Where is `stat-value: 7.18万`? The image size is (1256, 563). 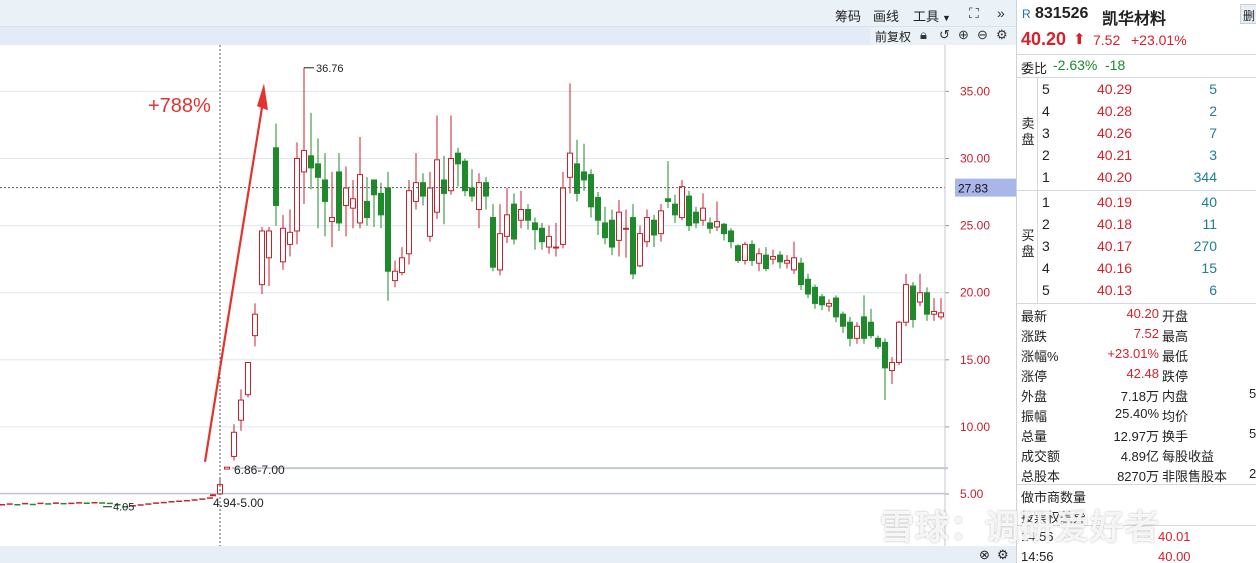
stat-value: 7.18万 is located at coordinates (1139, 396).